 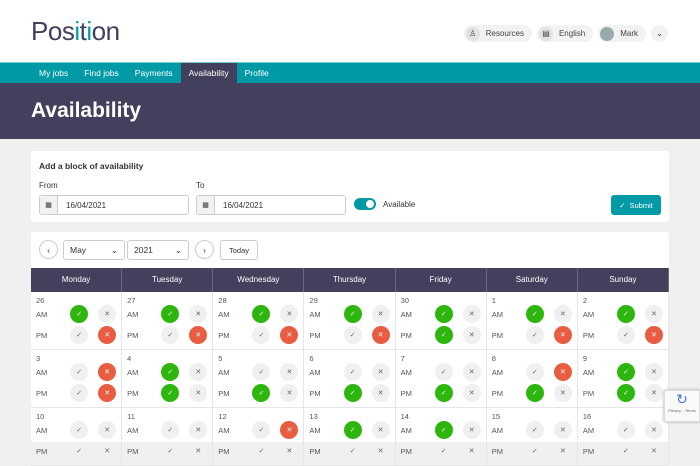 What do you see at coordinates (48, 249) in the screenshot?
I see `prev-month-button: ‹` at bounding box center [48, 249].